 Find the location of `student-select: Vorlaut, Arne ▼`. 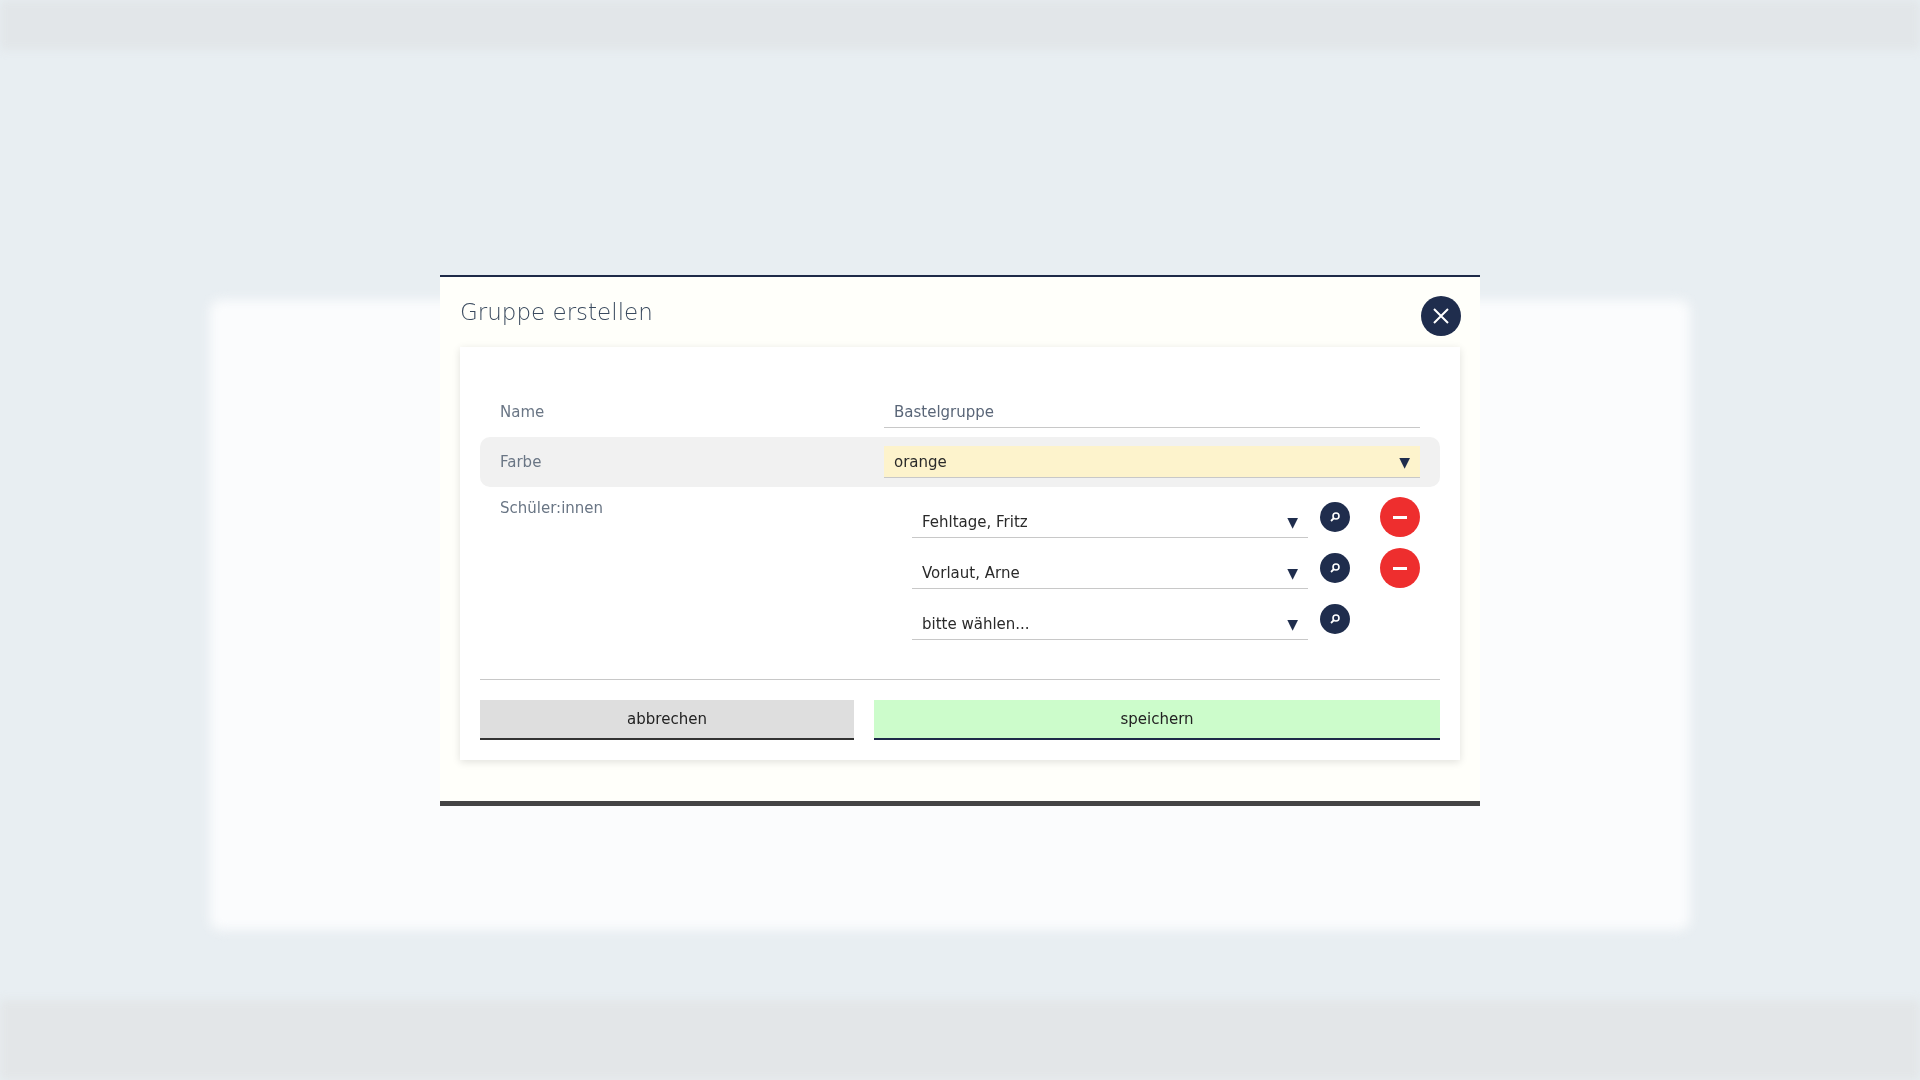

student-select: Vorlaut, Arne ▼ is located at coordinates (1110, 573).